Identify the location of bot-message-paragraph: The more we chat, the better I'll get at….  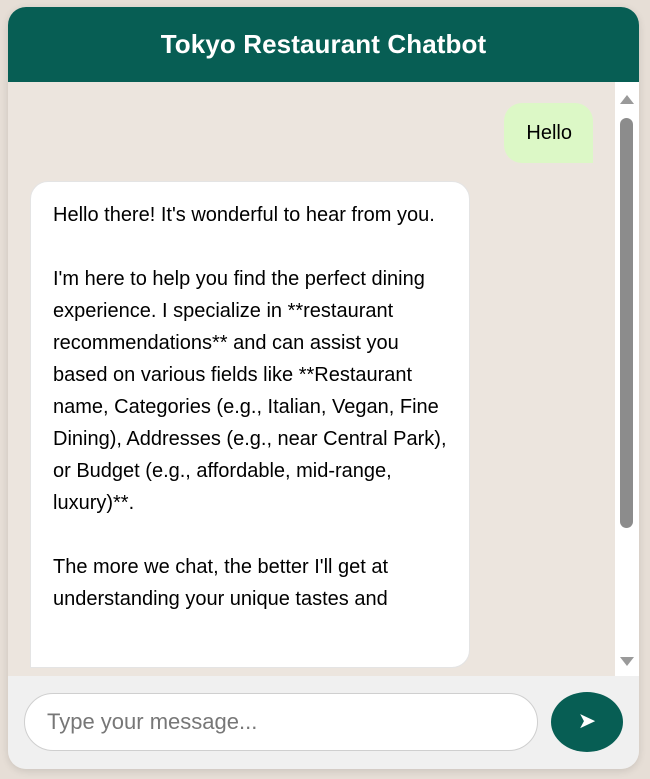
(221, 583).